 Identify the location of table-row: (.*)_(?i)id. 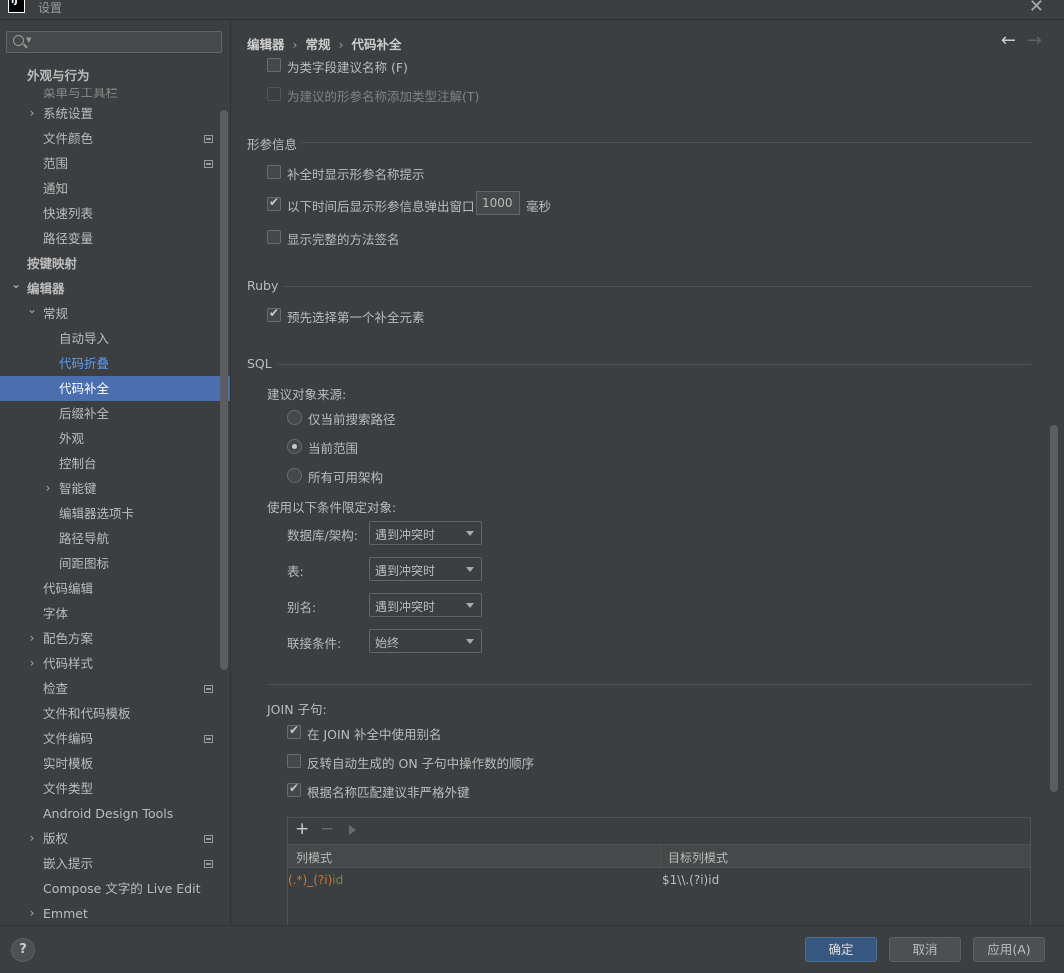
(315, 880).